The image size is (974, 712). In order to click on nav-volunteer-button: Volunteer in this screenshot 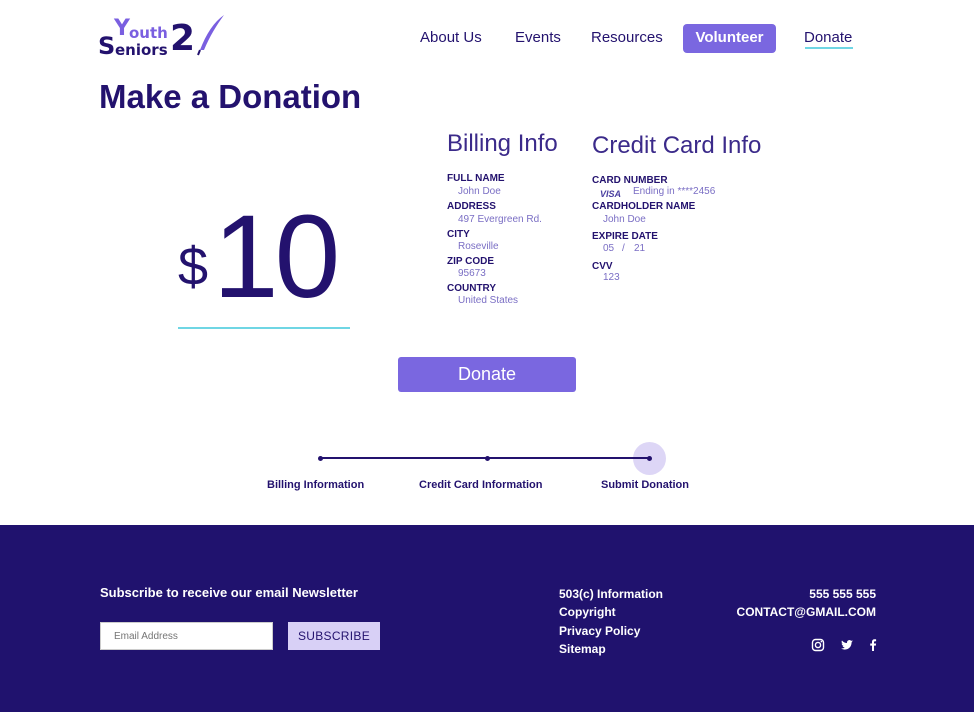, I will do `click(729, 38)`.